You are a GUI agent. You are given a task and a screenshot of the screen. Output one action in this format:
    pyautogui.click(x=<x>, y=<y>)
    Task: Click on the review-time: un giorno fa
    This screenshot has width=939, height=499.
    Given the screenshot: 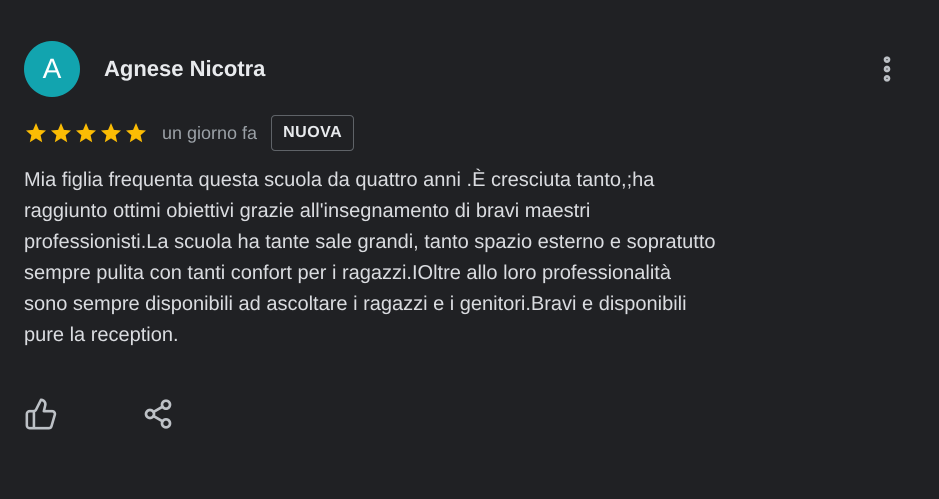 What is the action you would take?
    pyautogui.click(x=210, y=133)
    